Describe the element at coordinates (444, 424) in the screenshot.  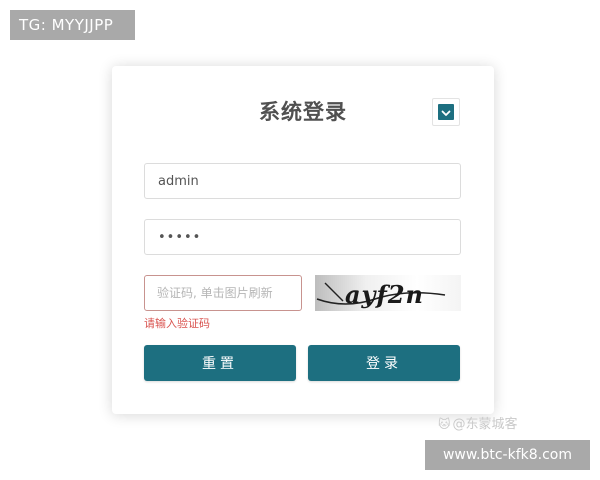
I see `cat-icon: 🐱` at that location.